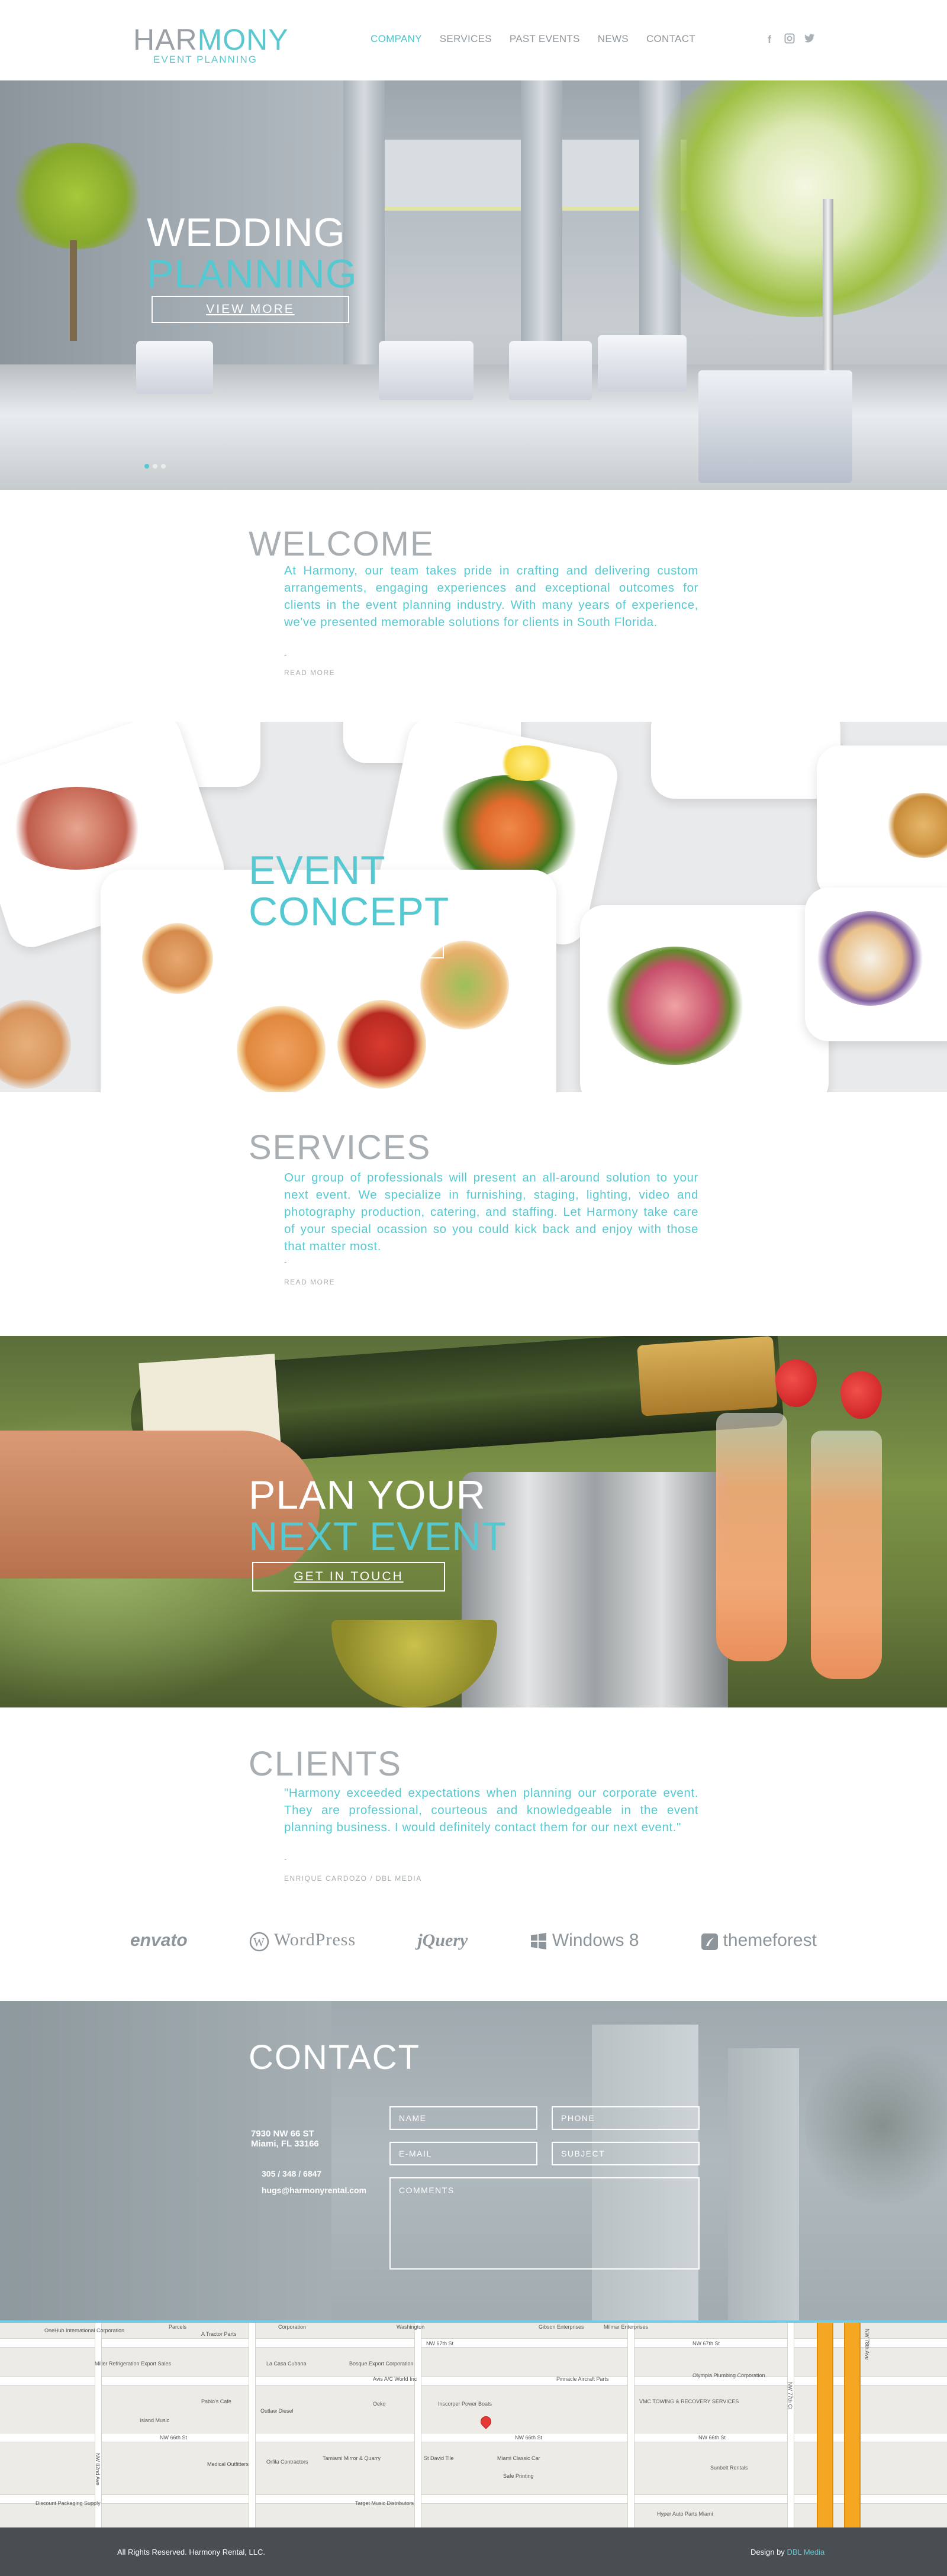 The height and width of the screenshot is (2576, 947). I want to click on view-more-button: VIEW MORE, so click(250, 309).